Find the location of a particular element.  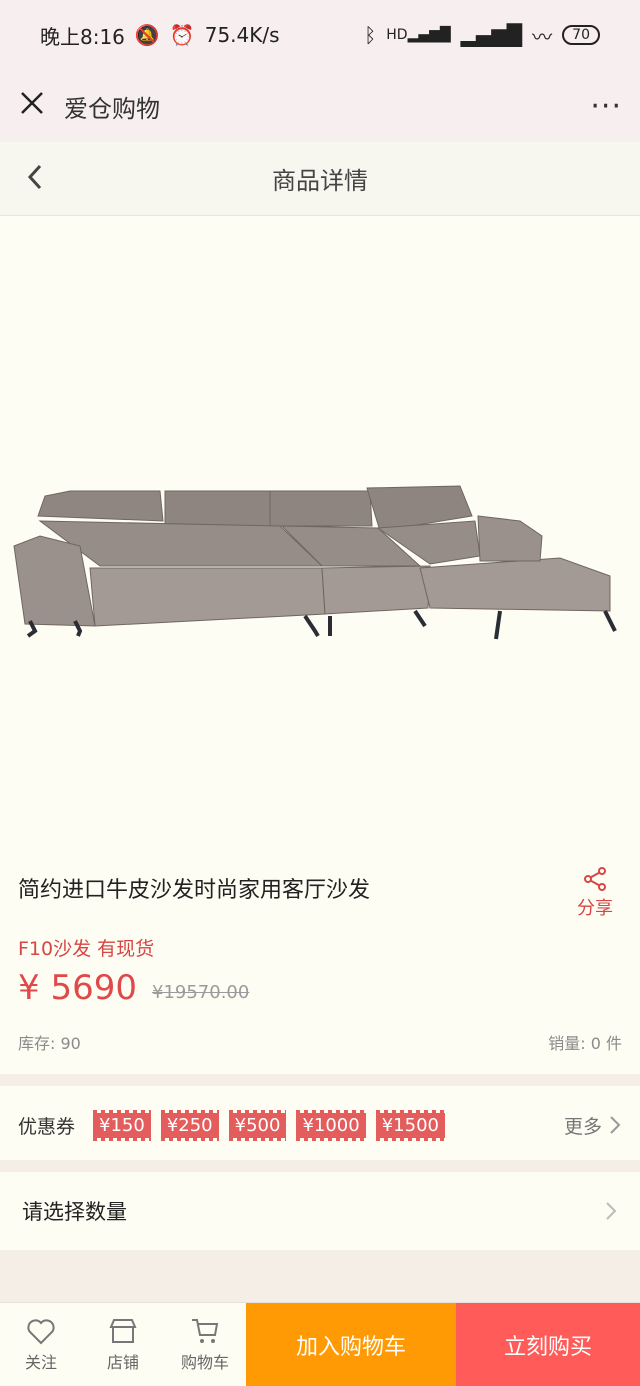

cart-button: 购物车 is located at coordinates (205, 1344).